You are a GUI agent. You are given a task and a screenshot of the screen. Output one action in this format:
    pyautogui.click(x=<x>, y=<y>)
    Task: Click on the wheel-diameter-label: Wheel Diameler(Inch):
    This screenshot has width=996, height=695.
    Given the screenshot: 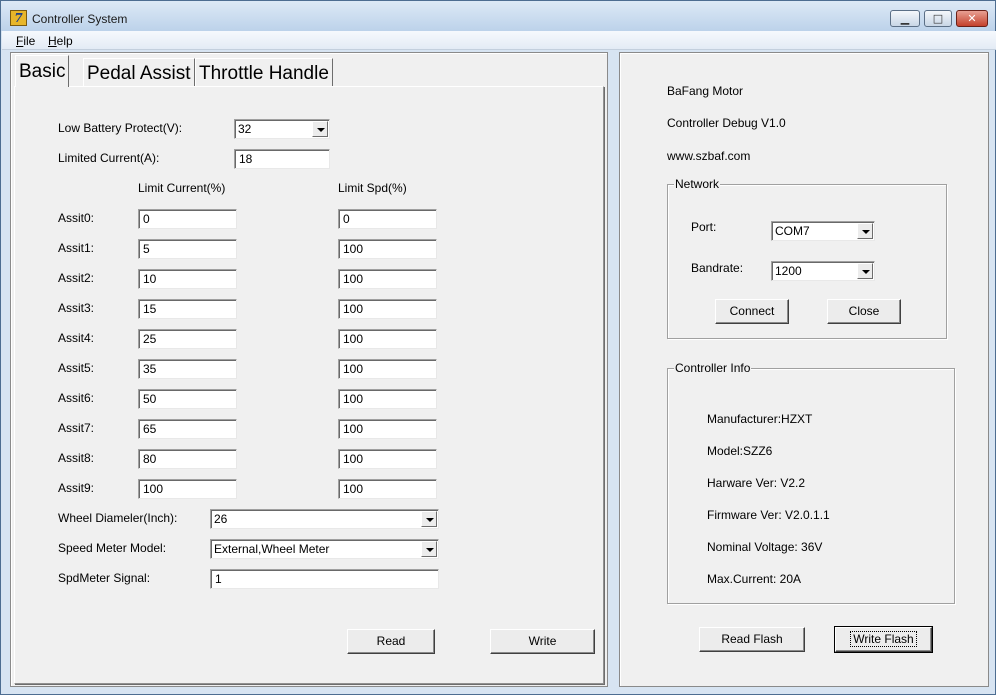 What is the action you would take?
    pyautogui.click(x=118, y=518)
    